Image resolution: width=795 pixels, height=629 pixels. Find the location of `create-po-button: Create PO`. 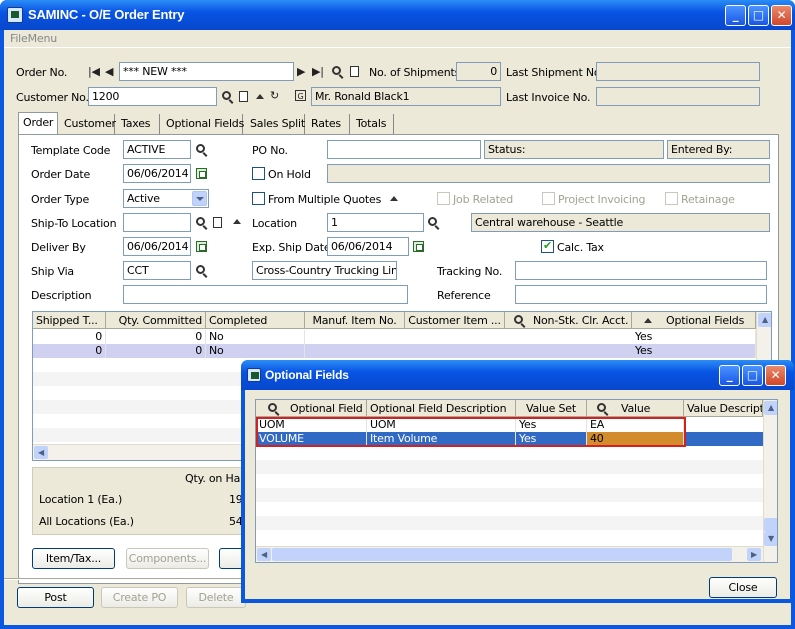

create-po-button: Create PO is located at coordinates (139, 597).